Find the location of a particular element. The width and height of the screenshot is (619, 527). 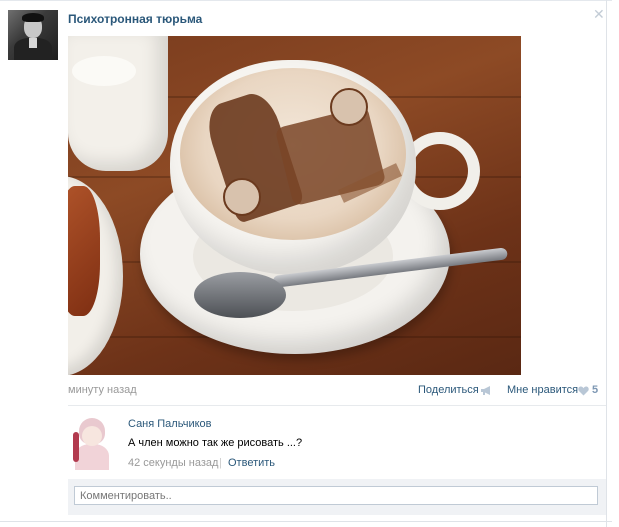

reply-button: Ответить is located at coordinates (251, 463).